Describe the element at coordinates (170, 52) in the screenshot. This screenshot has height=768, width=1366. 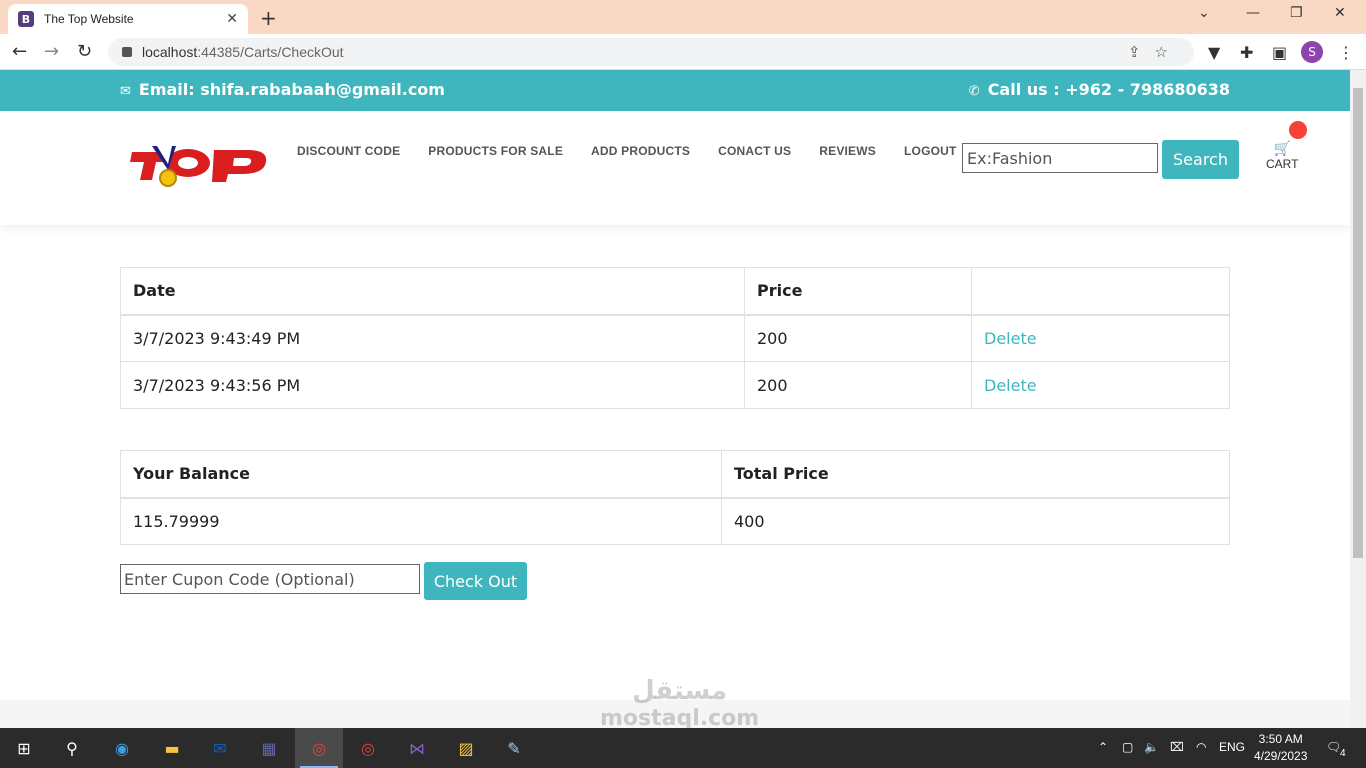
I see `url-host: localhost` at that location.